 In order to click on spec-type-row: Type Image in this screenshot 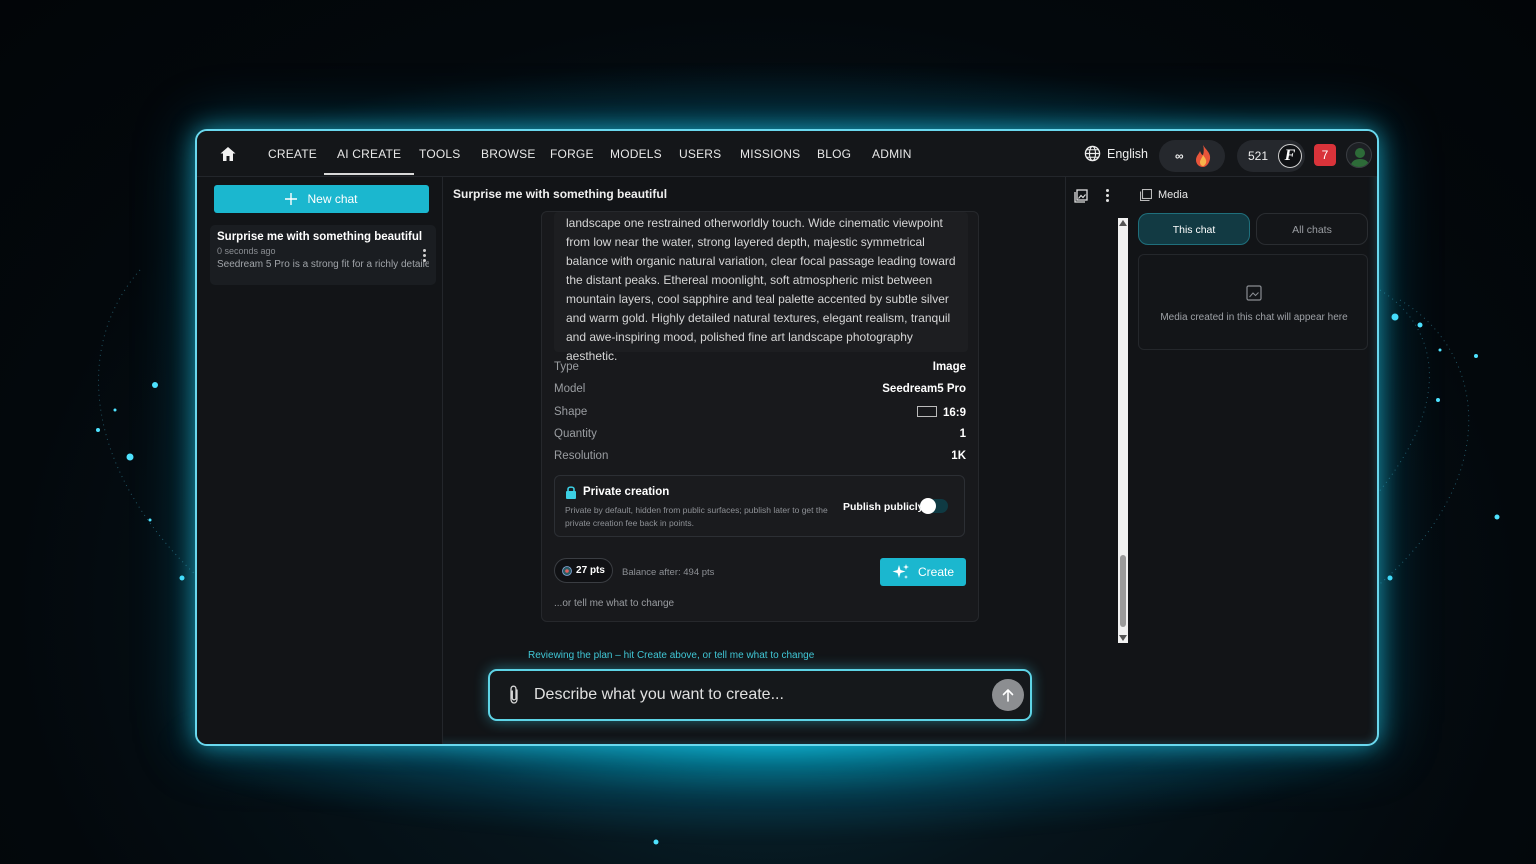, I will do `click(760, 369)`.